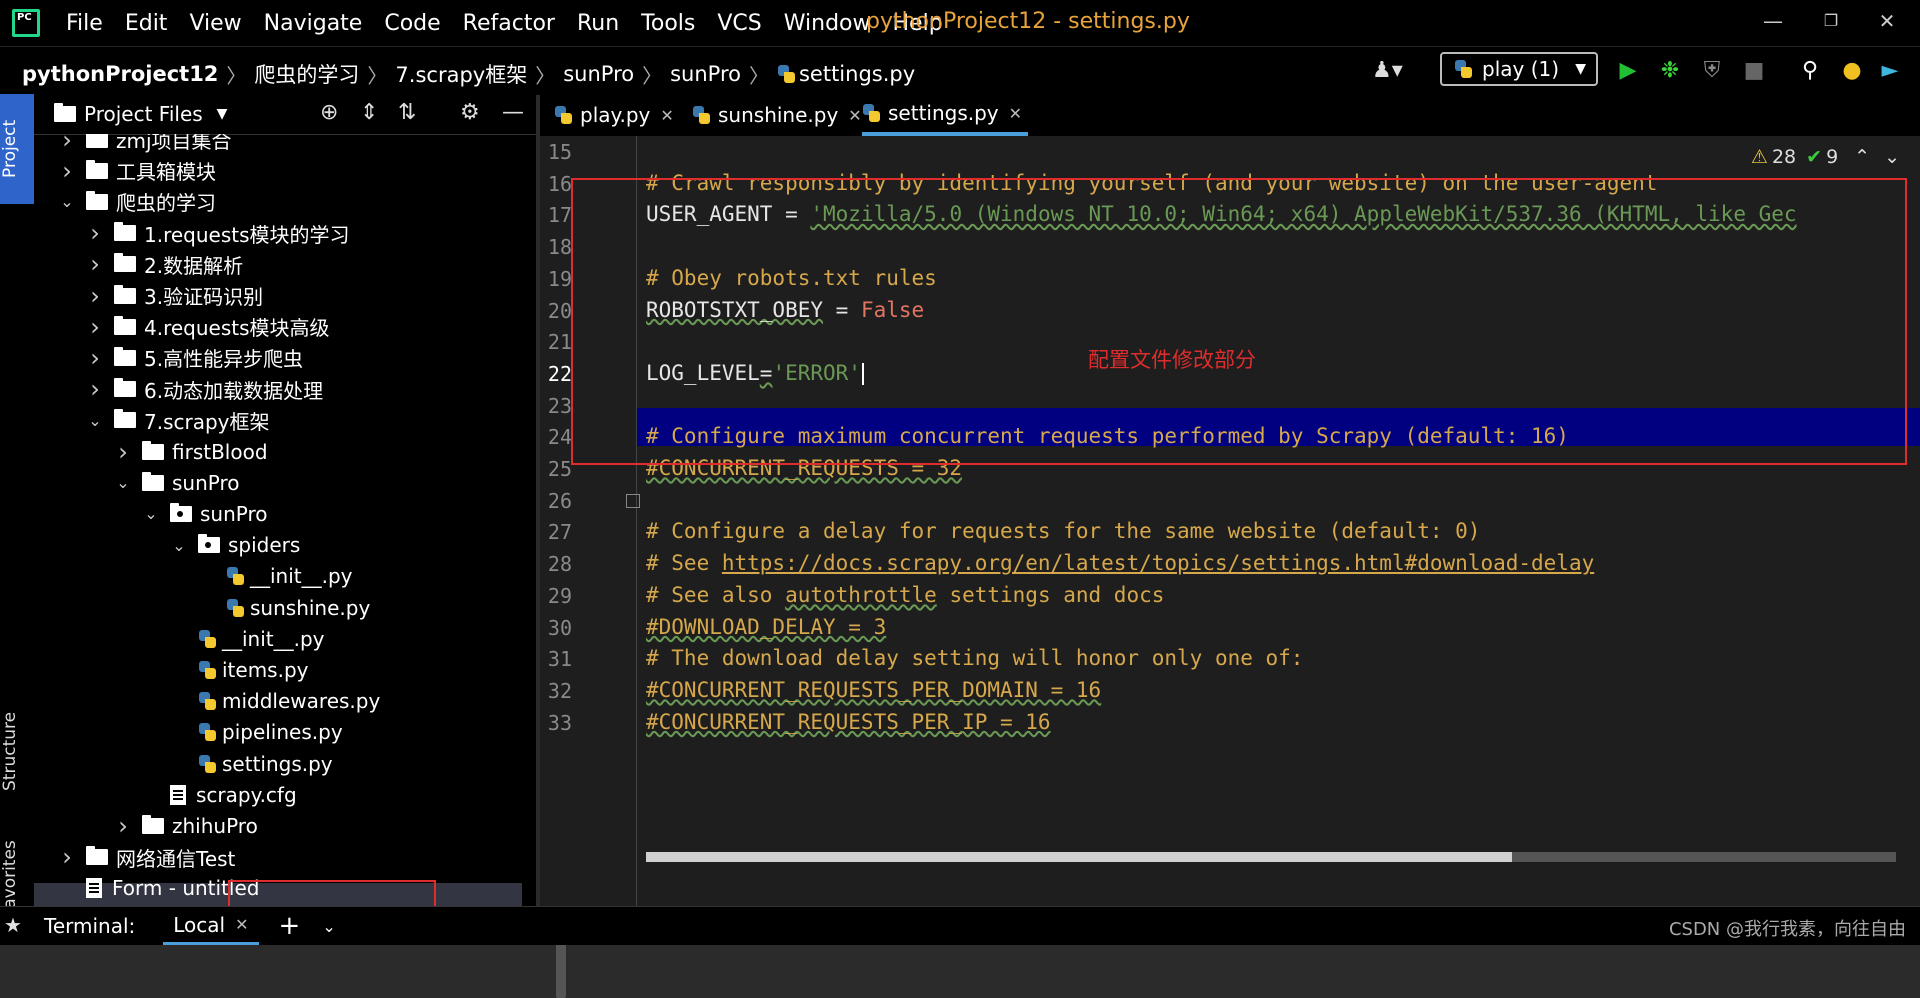 This screenshot has height=998, width=1920. I want to click on tree-item: settings.py, so click(278, 763).